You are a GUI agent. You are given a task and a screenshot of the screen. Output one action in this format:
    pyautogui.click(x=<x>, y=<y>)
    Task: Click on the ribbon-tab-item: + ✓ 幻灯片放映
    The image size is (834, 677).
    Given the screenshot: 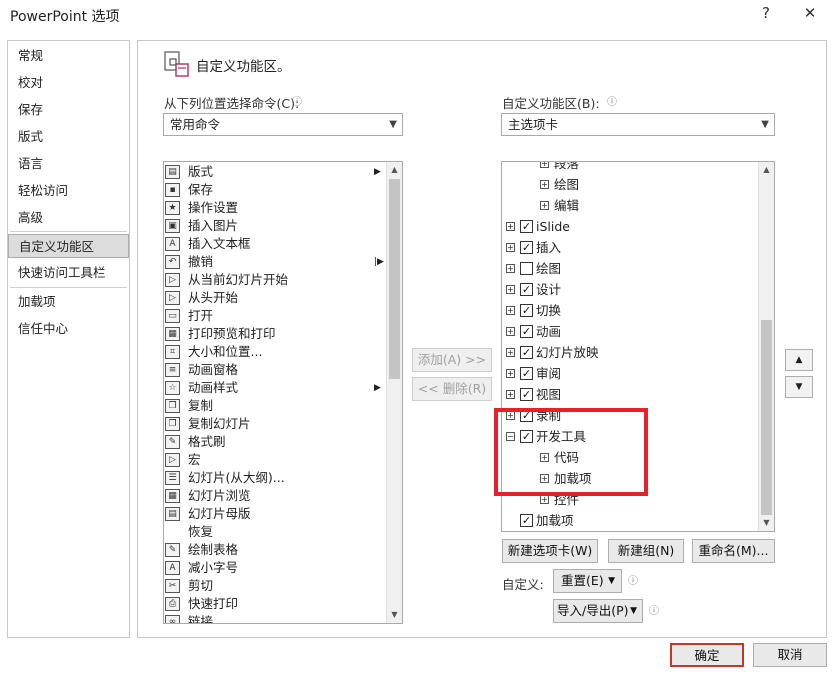 What is the action you would take?
    pyautogui.click(x=630, y=353)
    